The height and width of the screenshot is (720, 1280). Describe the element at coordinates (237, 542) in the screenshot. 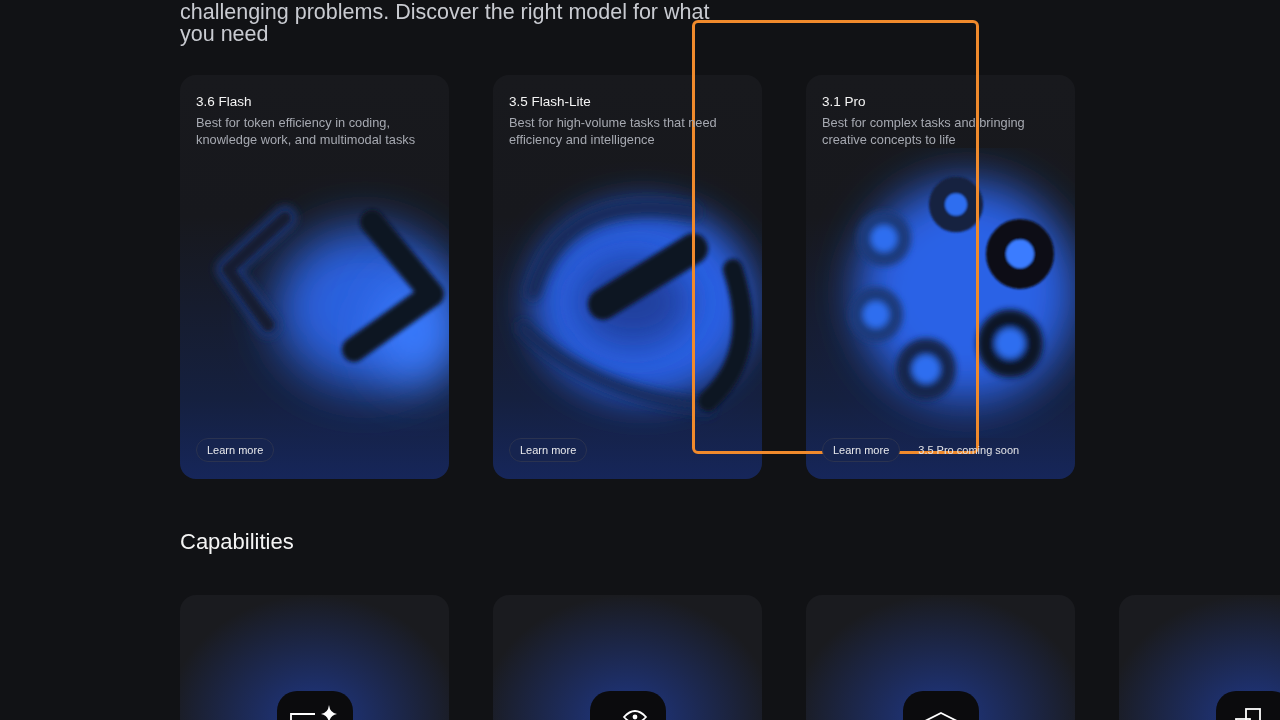

I see `section-heading: Capabilities` at that location.